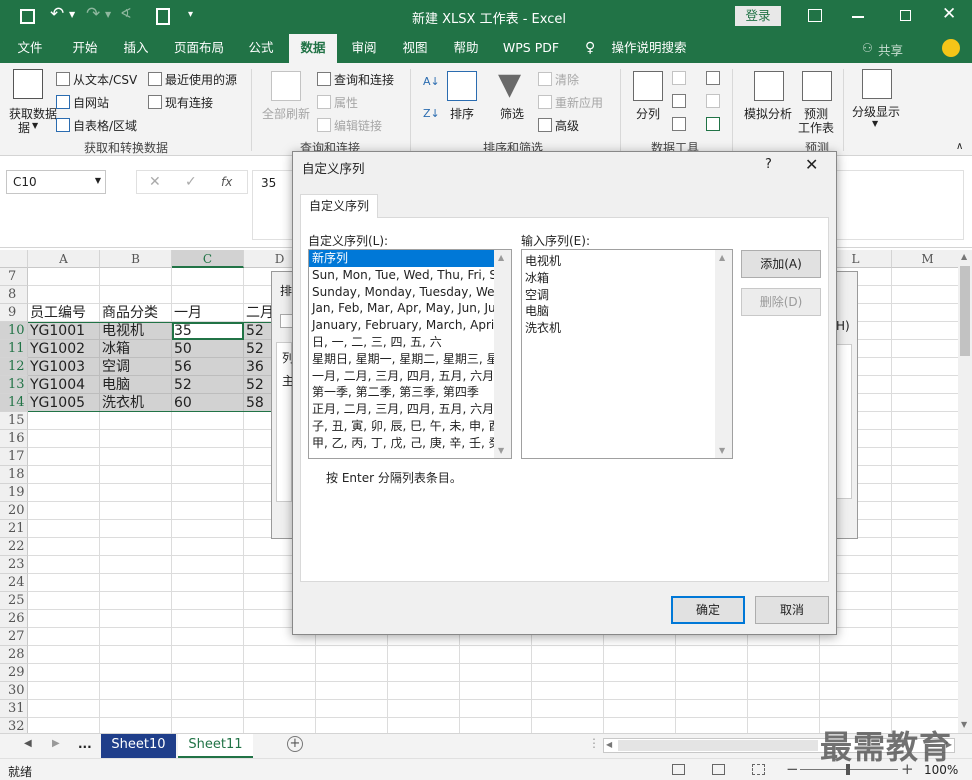  What do you see at coordinates (558, 125) in the screenshot?
I see `advanced-filter-button: 高级` at bounding box center [558, 125].